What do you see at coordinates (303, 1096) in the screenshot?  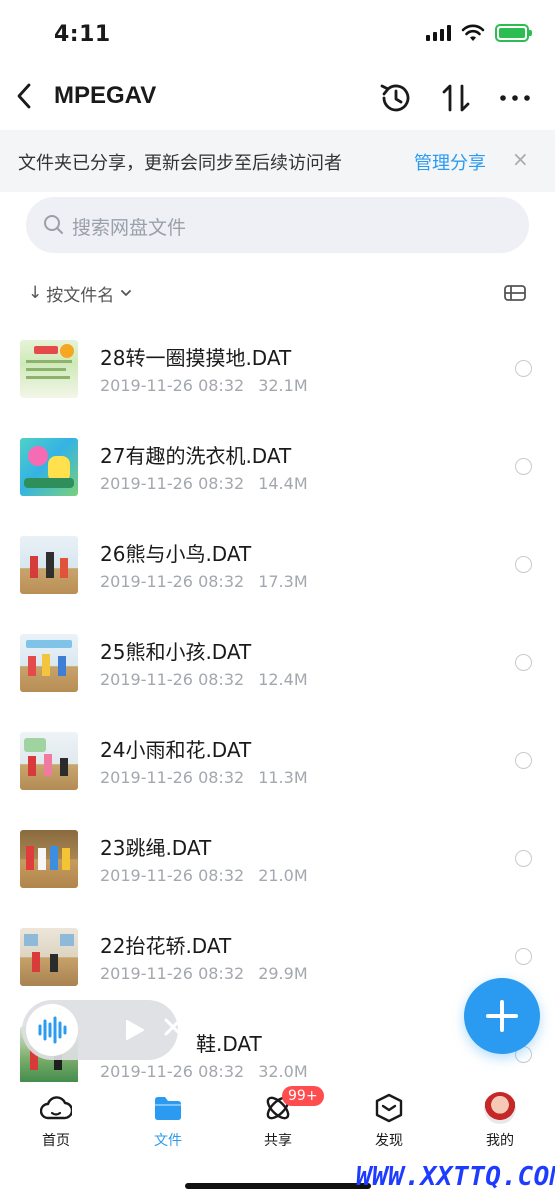 I see `notification-badge: 99+` at bounding box center [303, 1096].